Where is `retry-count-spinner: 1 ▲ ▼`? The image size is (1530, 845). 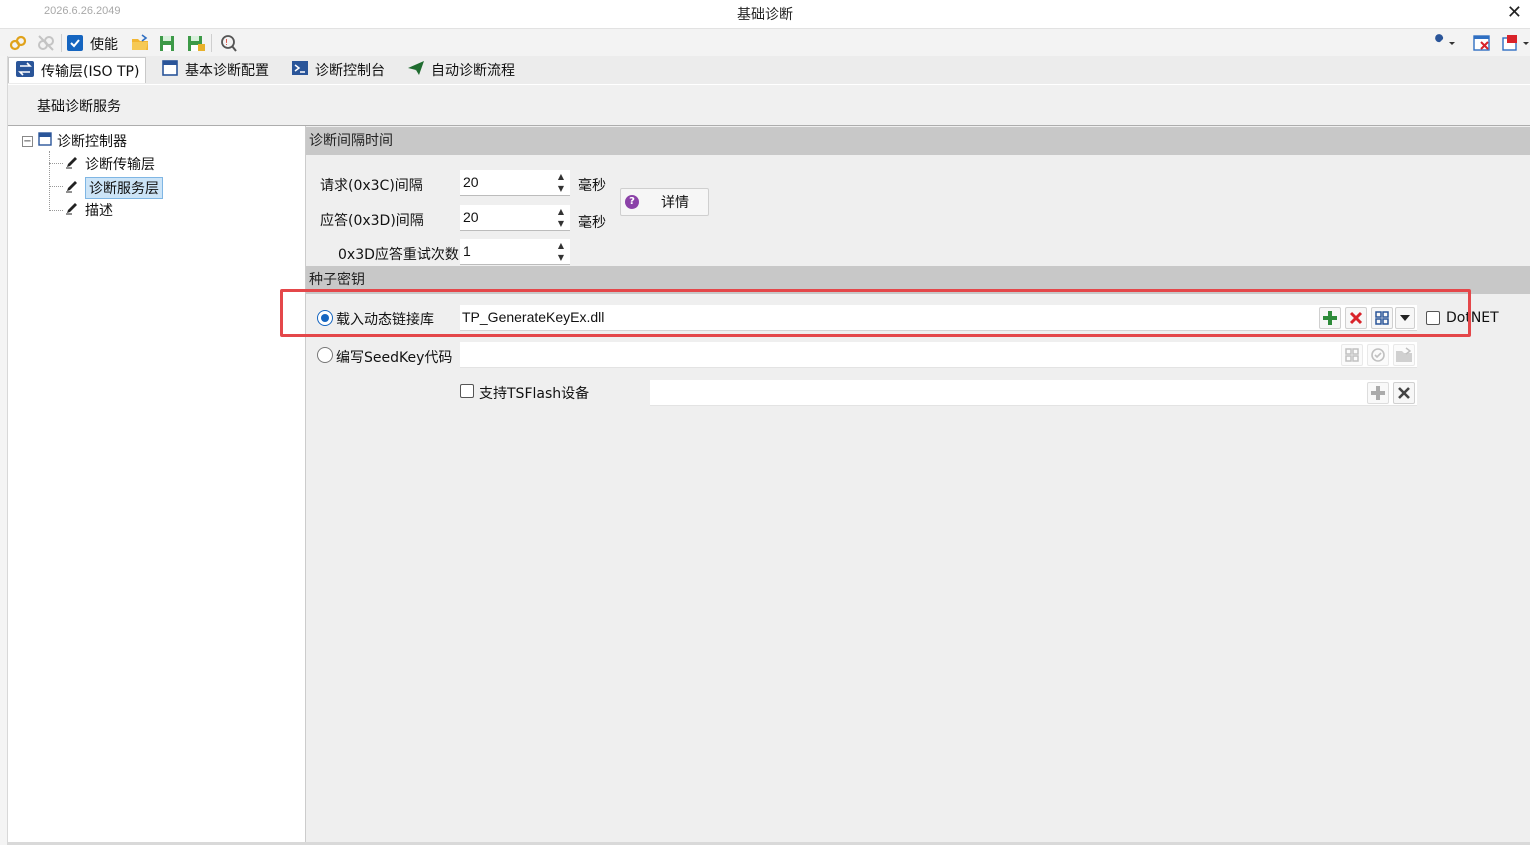
retry-count-spinner: 1 ▲ ▼ is located at coordinates (515, 252).